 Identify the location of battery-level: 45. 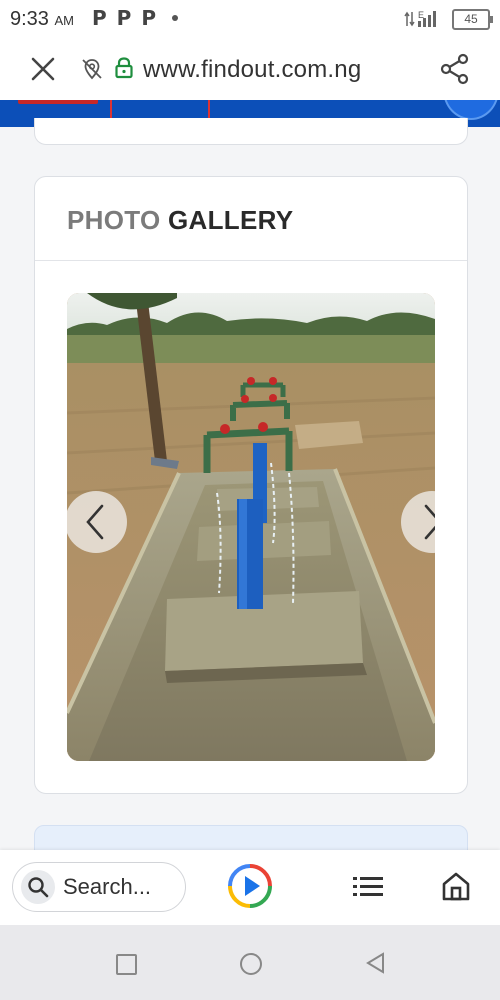
(471, 18).